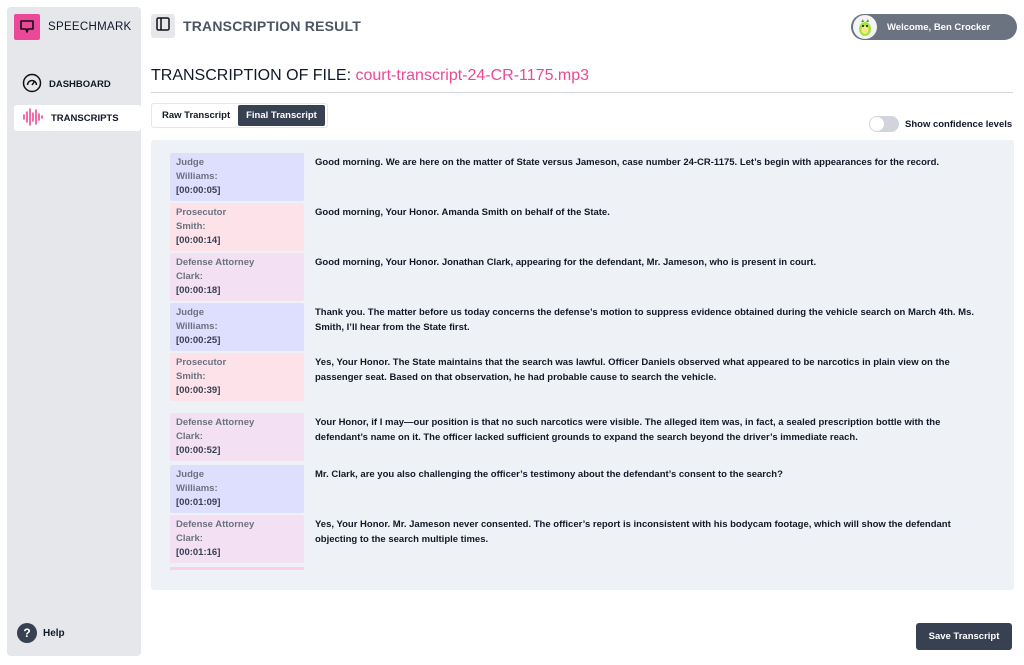 The height and width of the screenshot is (665, 1024). Describe the element at coordinates (237, 377) in the screenshot. I see `speaker-label: Prosecutor Smith: [00:00:39]` at that location.